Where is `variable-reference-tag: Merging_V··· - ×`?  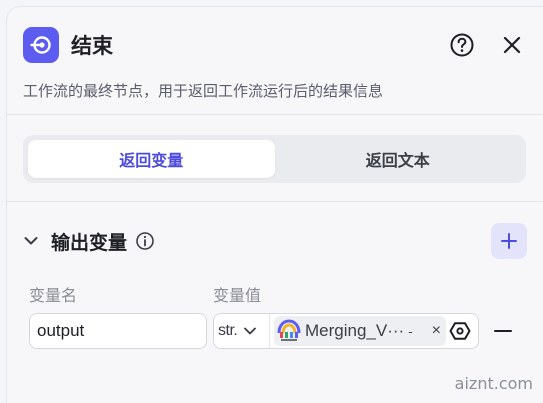 variable-reference-tag: Merging_V··· - × is located at coordinates (360, 331).